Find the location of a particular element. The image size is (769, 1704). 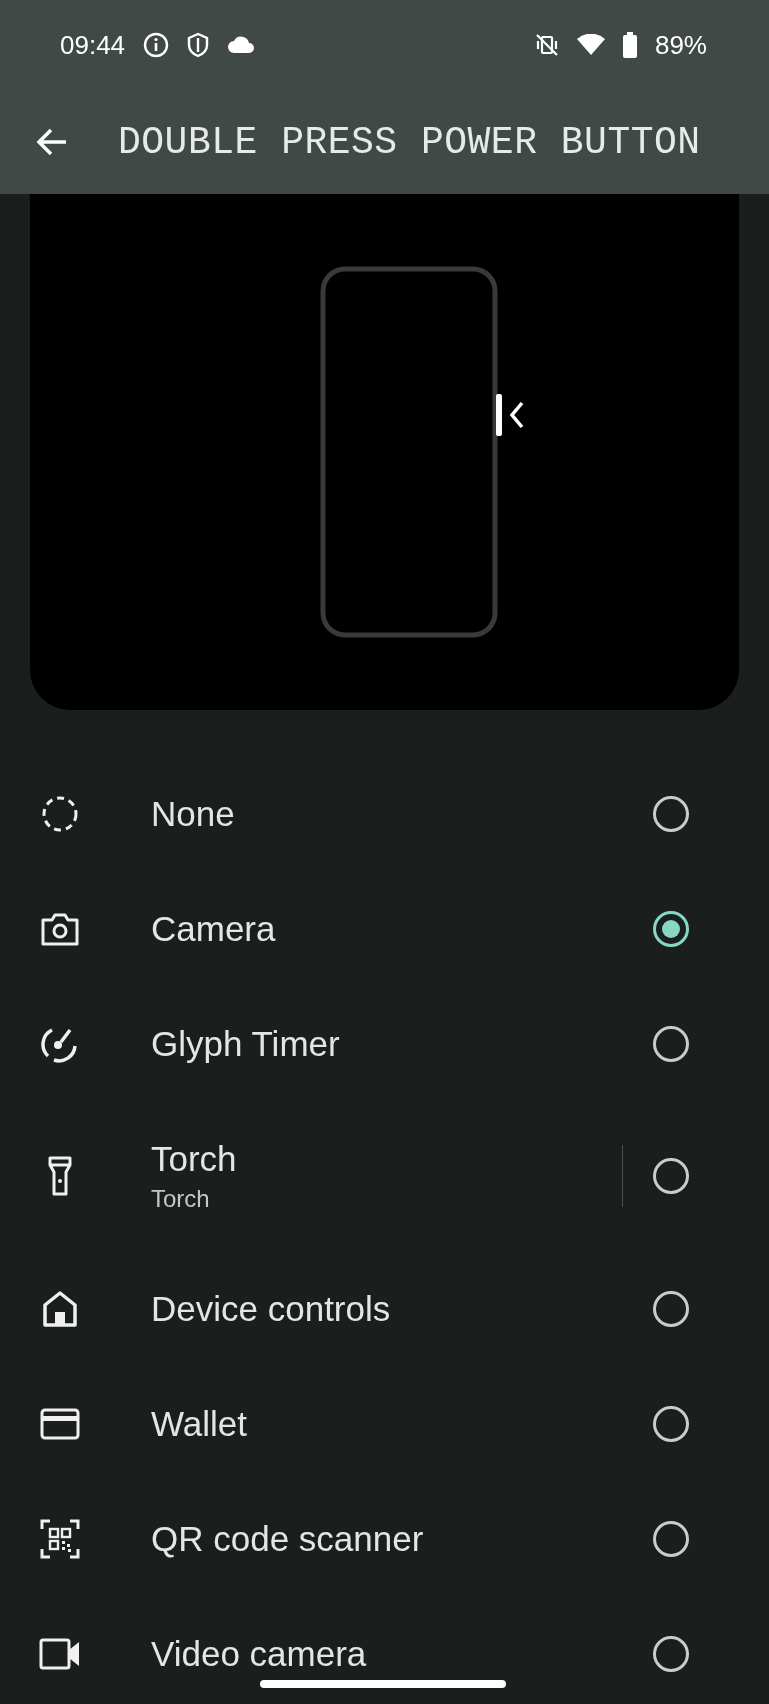

option-label: Torch is located at coordinates (194, 1159).